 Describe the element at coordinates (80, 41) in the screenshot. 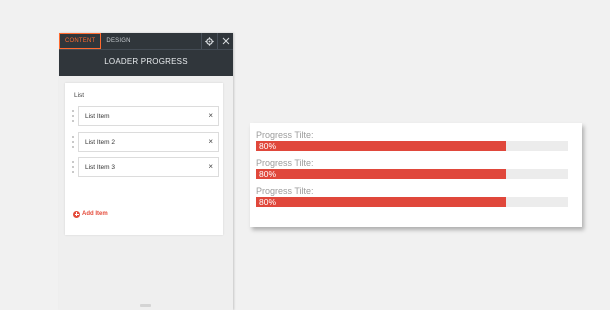

I see `tab-content: CONTENT` at that location.